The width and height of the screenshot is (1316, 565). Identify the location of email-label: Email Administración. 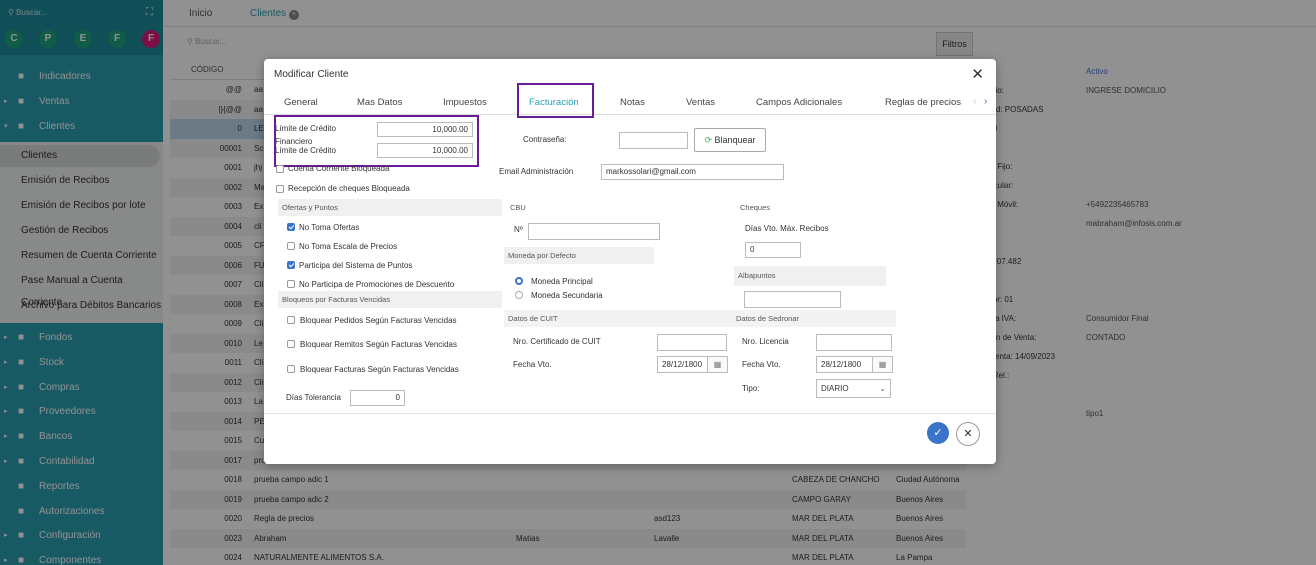
(536, 171).